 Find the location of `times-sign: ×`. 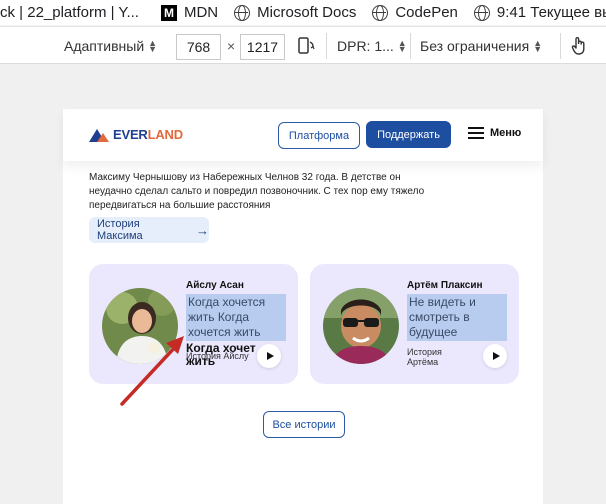

times-sign: × is located at coordinates (231, 46).